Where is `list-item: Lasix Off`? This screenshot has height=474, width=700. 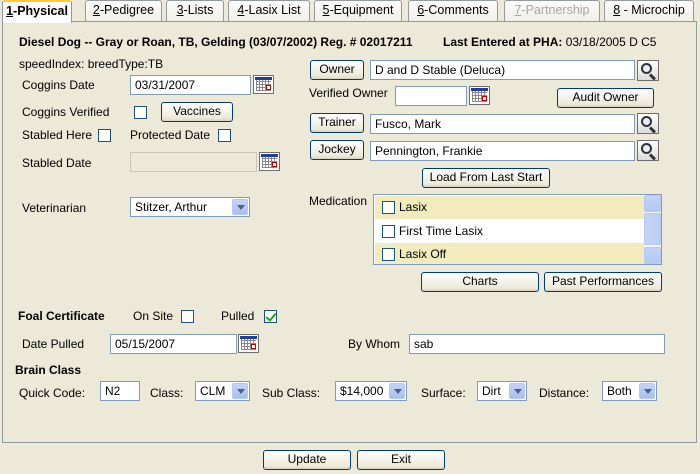
list-item: Lasix Off is located at coordinates (509, 253).